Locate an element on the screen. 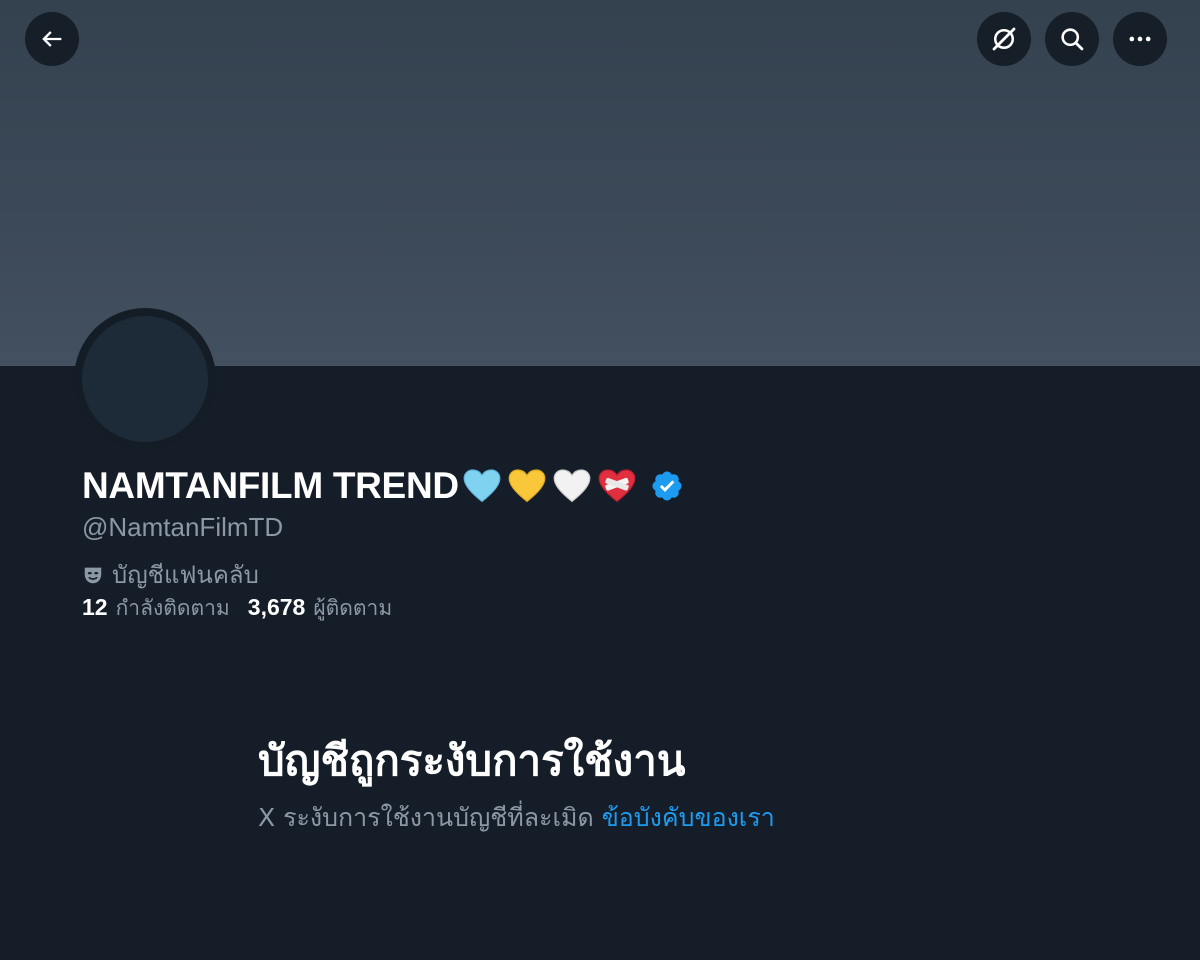  followers-link: 3,678 ผู้ติดตาม is located at coordinates (320, 608).